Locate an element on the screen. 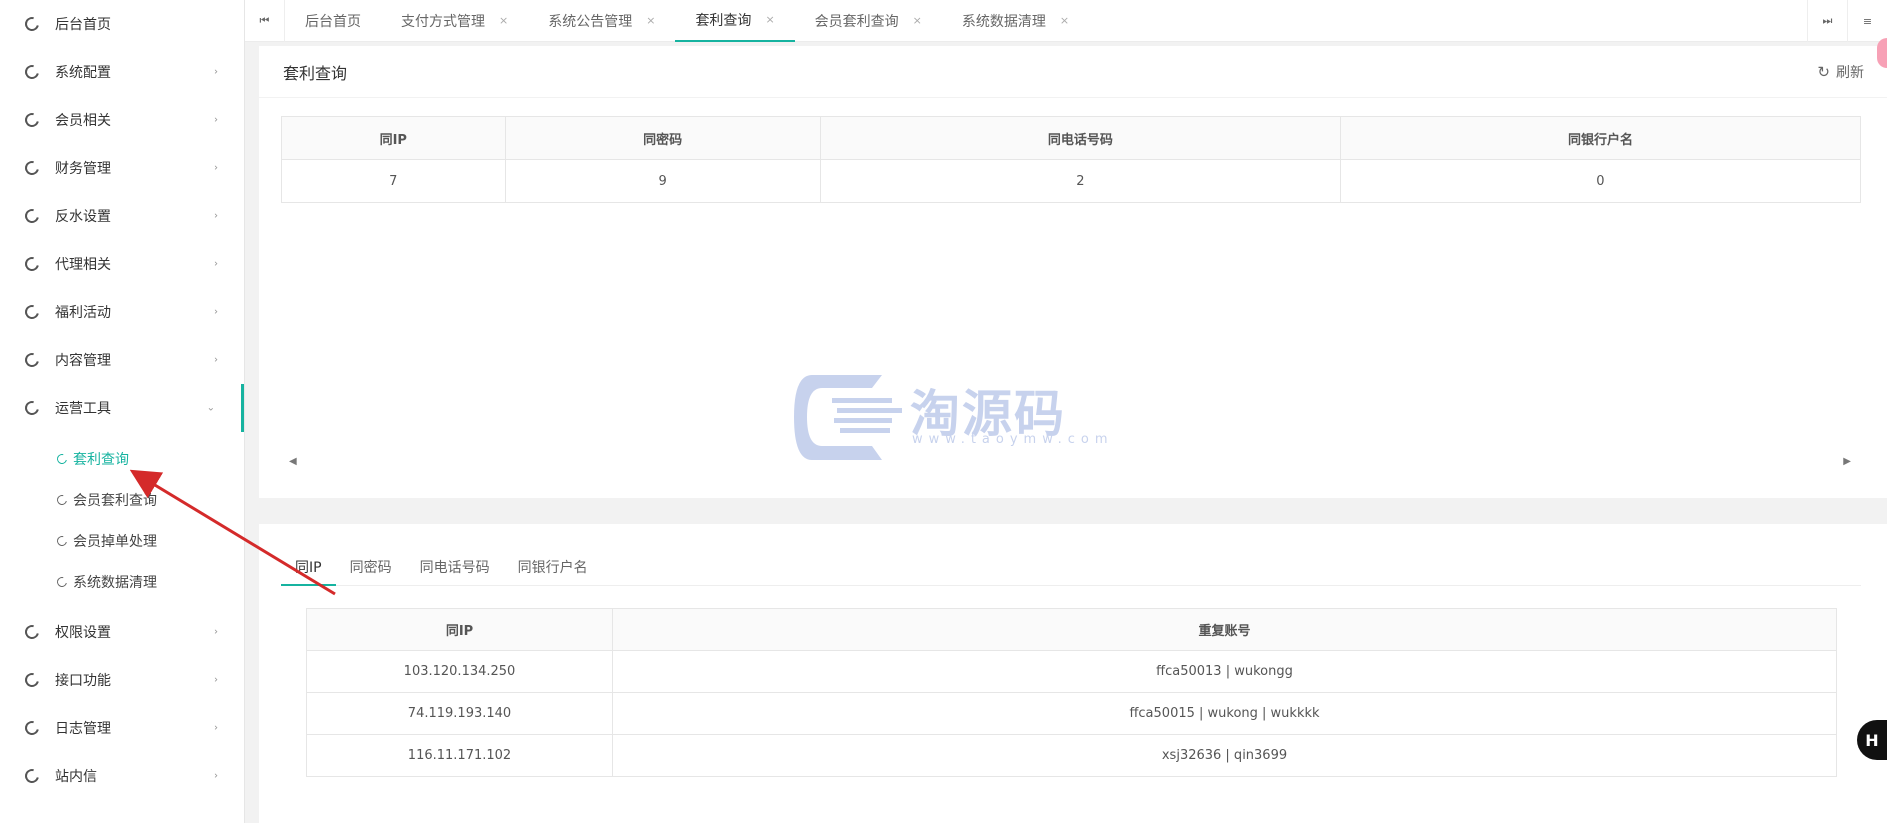 The width and height of the screenshot is (1887, 823). tab-same-phone: 同电话号码 is located at coordinates (455, 568).